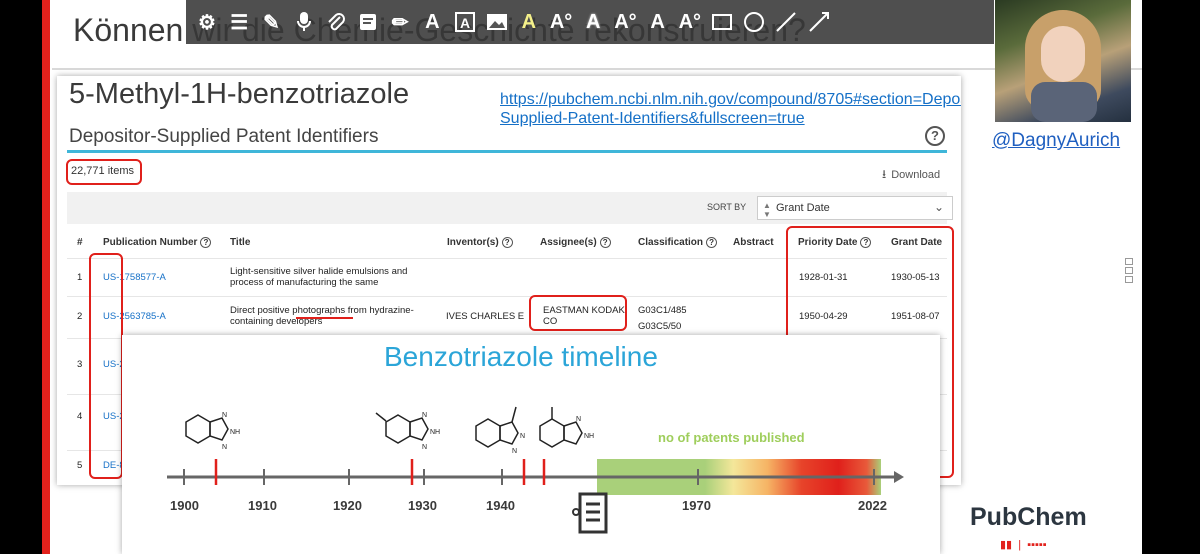 This screenshot has height=554, width=1200. I want to click on pen-icon: ✏, so click(400, 22).